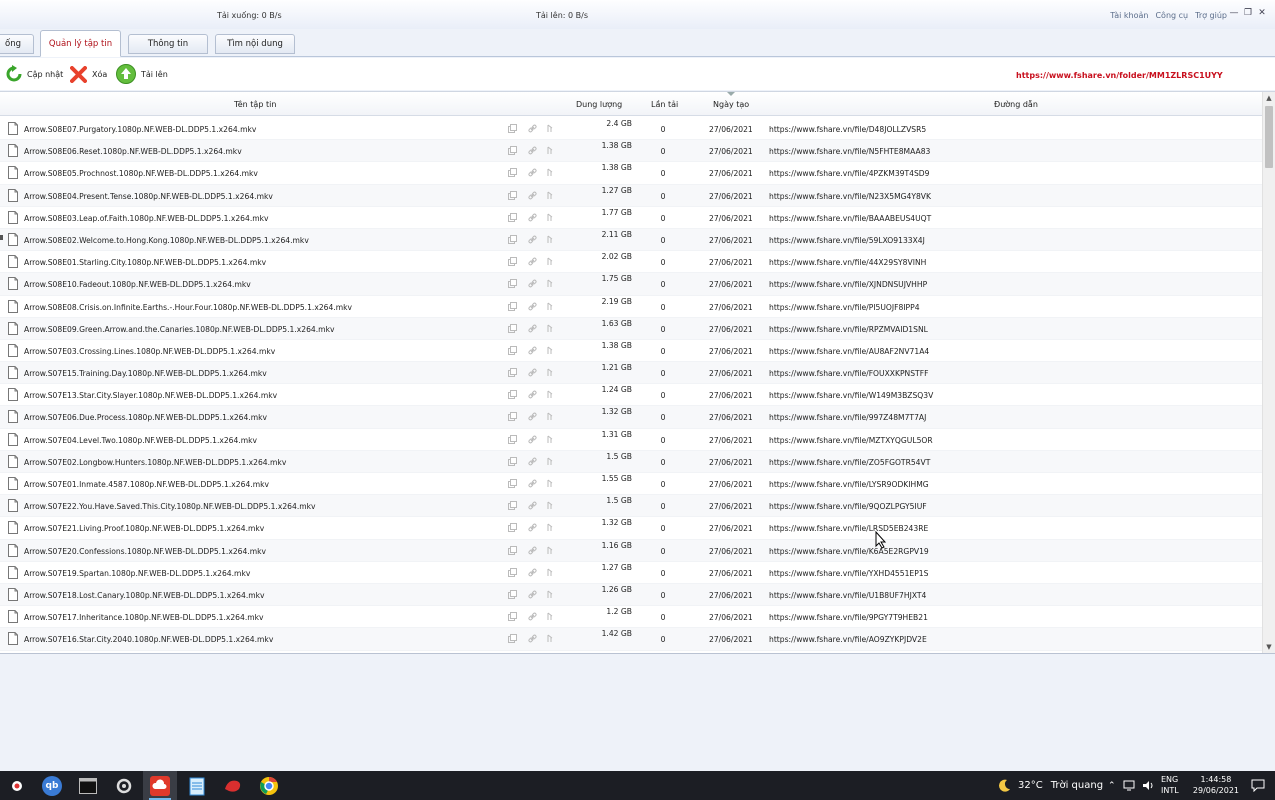 Image resolution: width=1275 pixels, height=800 pixels. What do you see at coordinates (731, 104) in the screenshot?
I see `header-date: Ngày tạo` at bounding box center [731, 104].